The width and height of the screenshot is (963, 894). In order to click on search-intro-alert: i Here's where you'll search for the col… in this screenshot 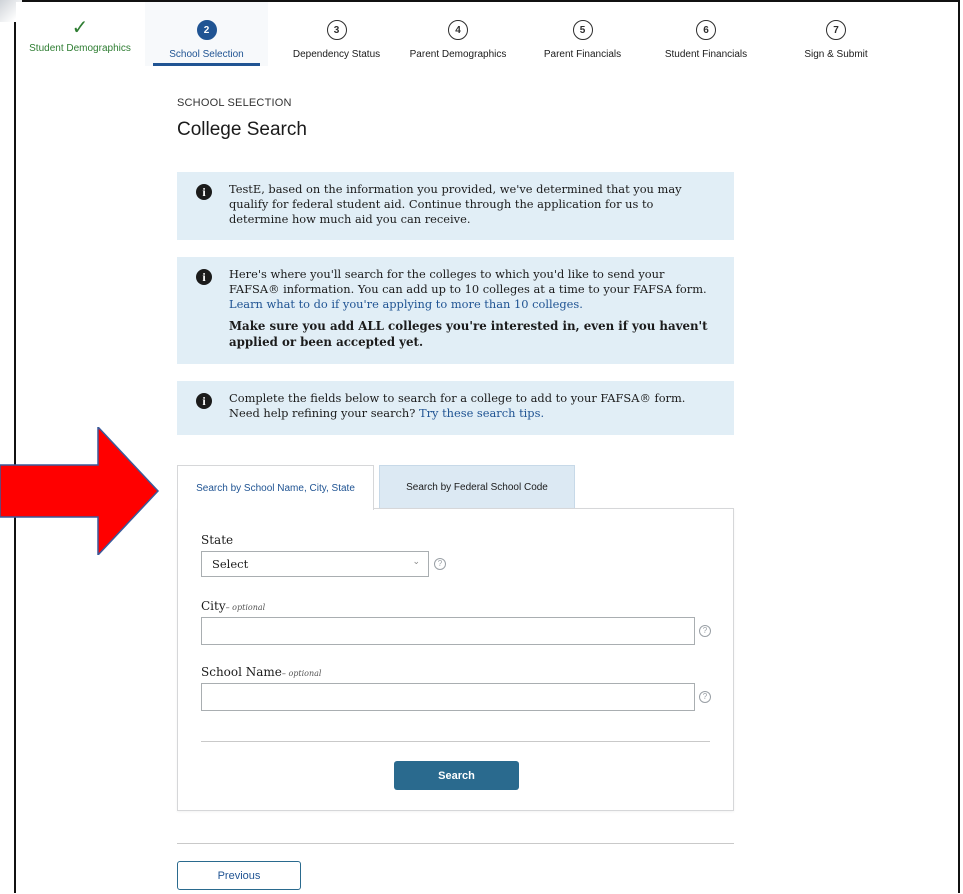, I will do `click(455, 310)`.